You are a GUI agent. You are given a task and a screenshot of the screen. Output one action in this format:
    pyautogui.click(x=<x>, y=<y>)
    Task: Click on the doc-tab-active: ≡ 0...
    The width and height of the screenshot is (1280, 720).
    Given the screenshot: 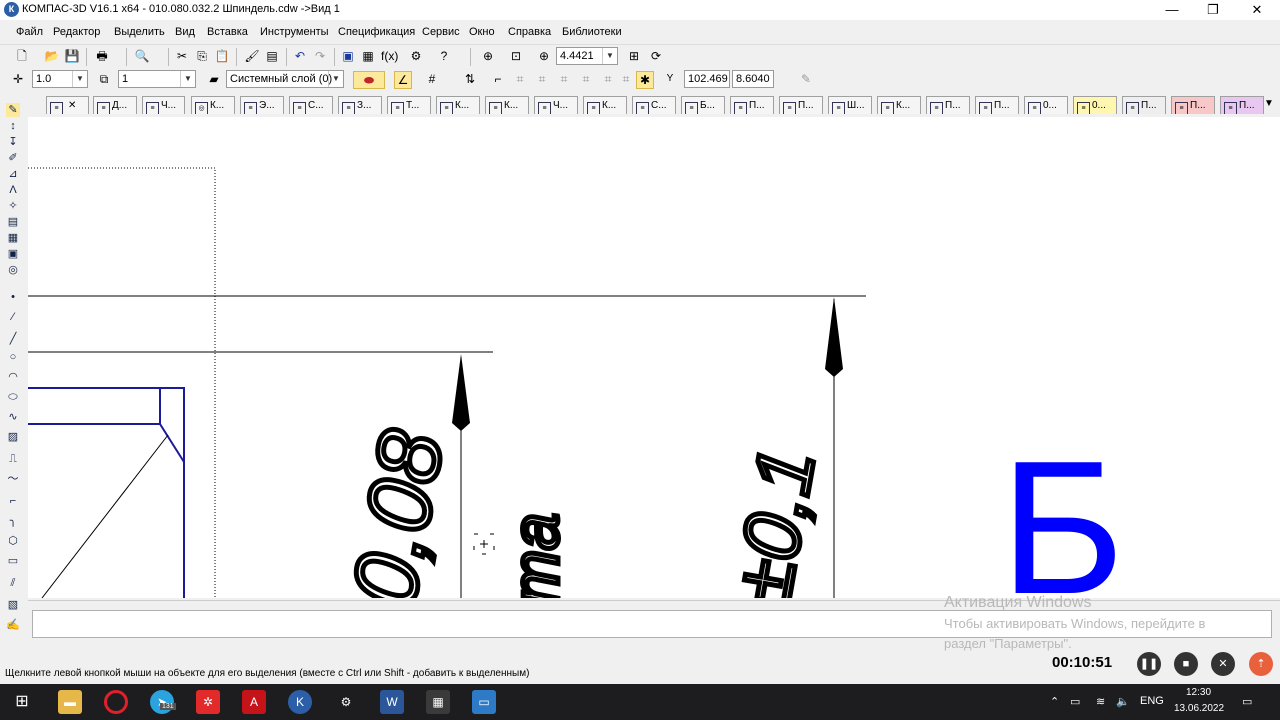 What is the action you would take?
    pyautogui.click(x=1095, y=105)
    